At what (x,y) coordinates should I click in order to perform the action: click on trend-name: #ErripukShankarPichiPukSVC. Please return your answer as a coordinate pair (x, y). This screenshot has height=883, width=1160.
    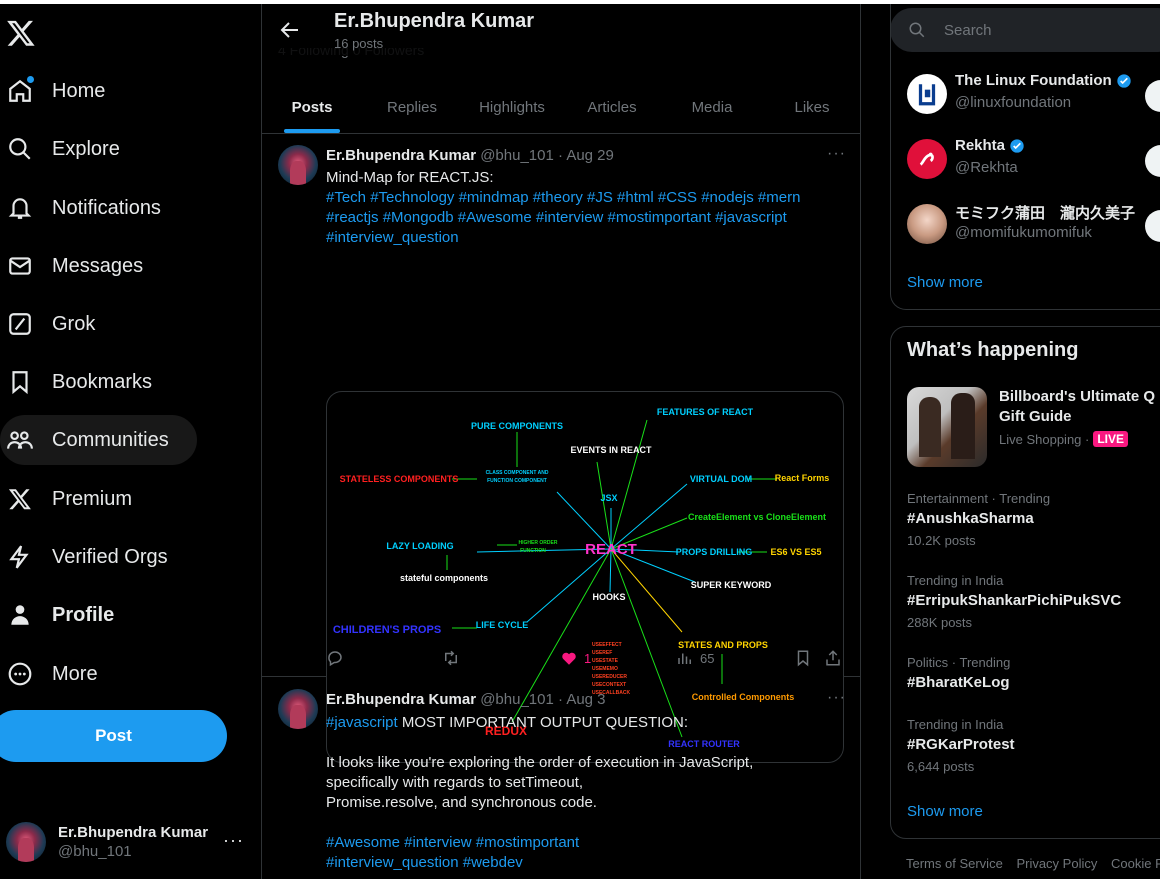
    Looking at the image, I should click on (1014, 600).